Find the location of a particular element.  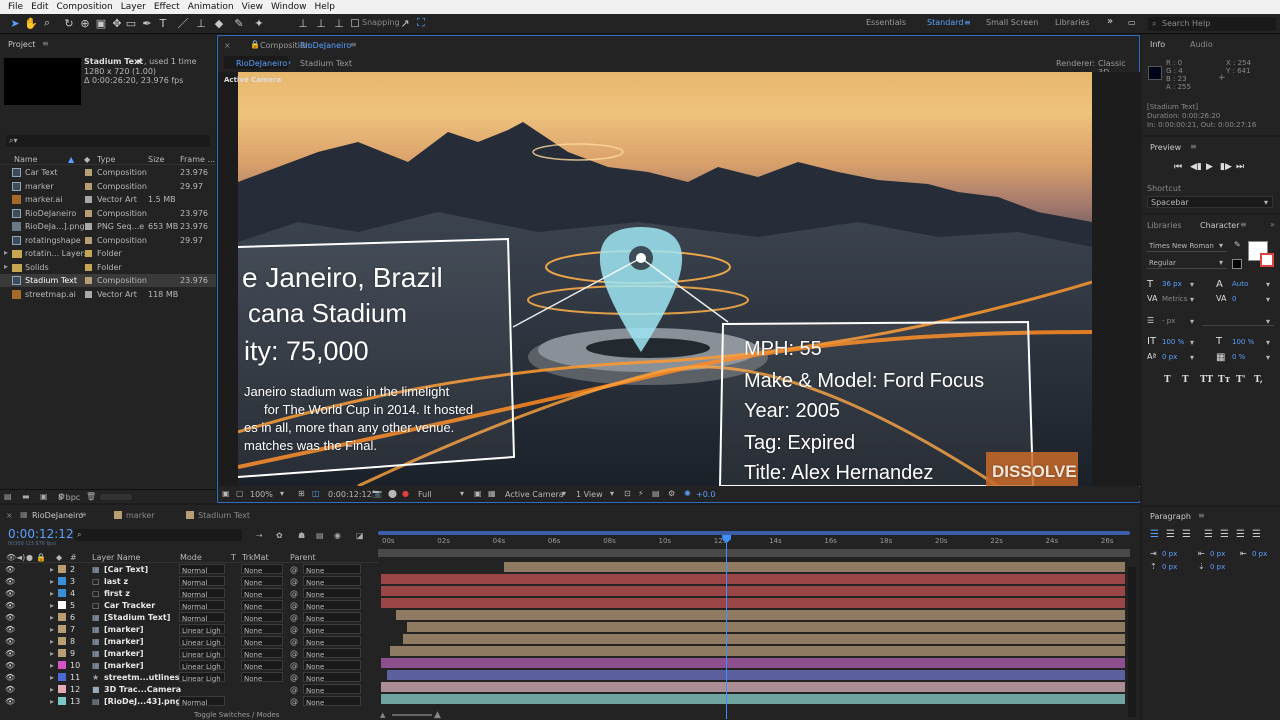

menu-window: Window is located at coordinates (289, 7).